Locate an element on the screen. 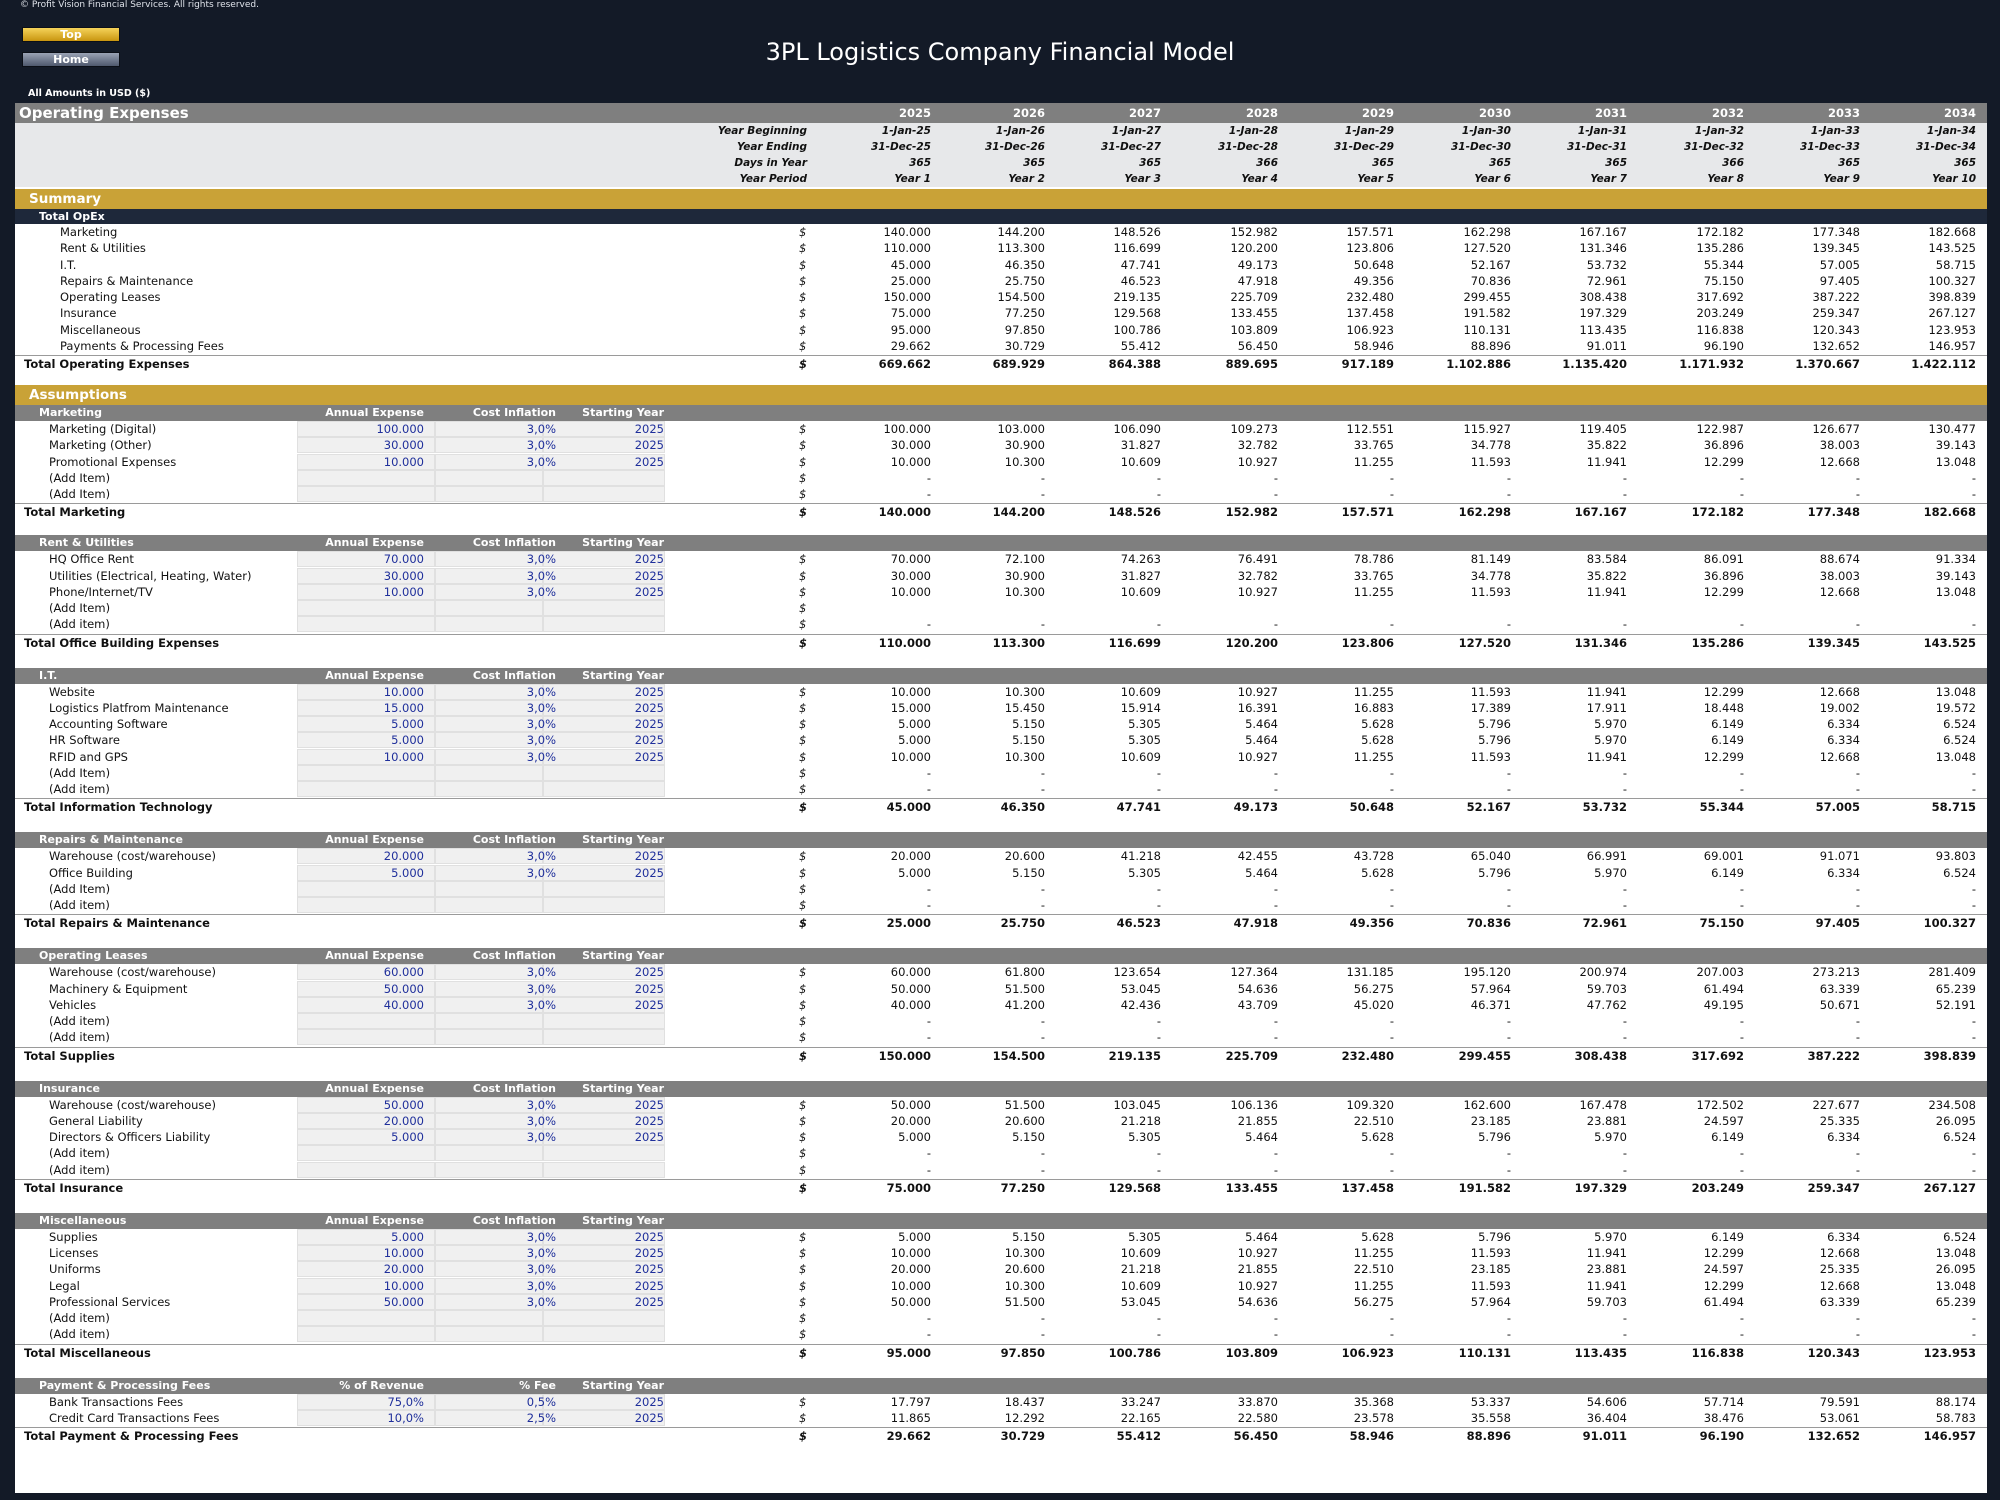  input-value: 15.000 is located at coordinates (369, 708).